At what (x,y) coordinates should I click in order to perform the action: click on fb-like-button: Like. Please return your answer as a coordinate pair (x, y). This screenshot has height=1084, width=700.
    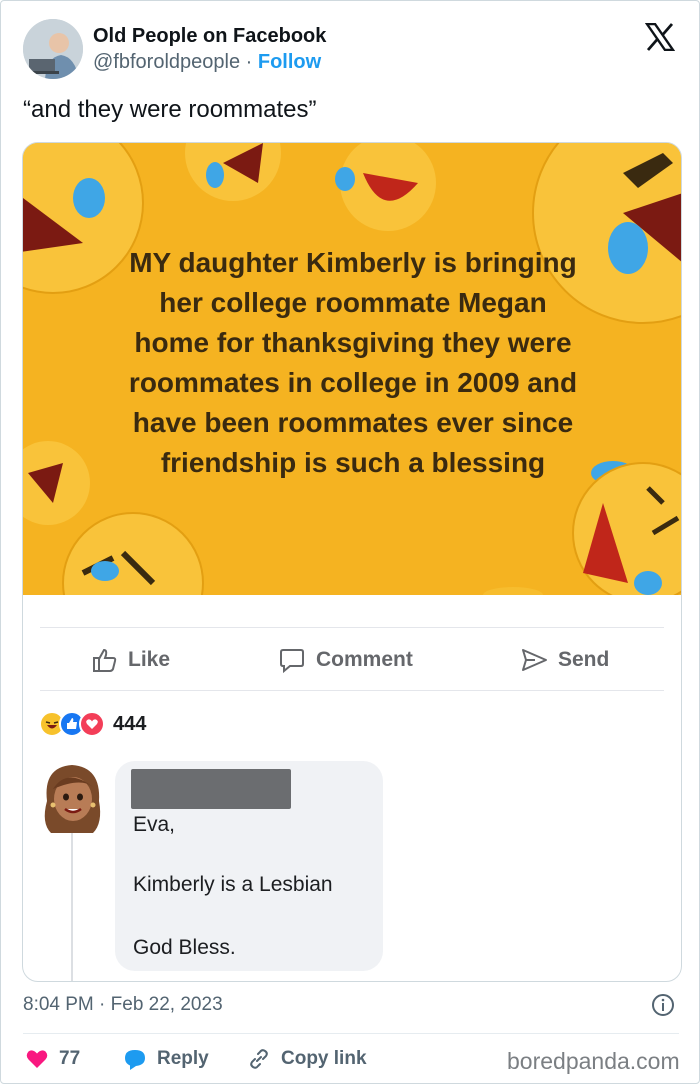
    Looking at the image, I should click on (130, 660).